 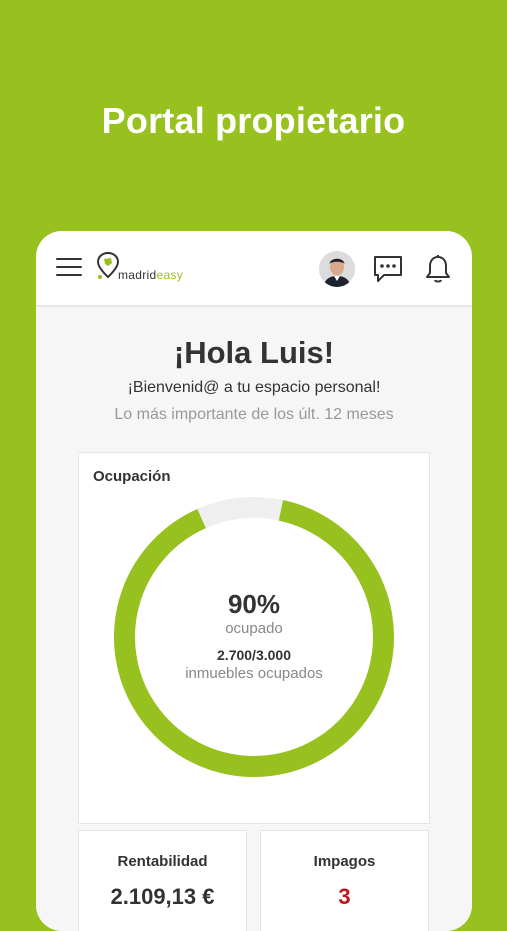 What do you see at coordinates (344, 880) in the screenshot?
I see `unpaid-card: Impagos 3` at bounding box center [344, 880].